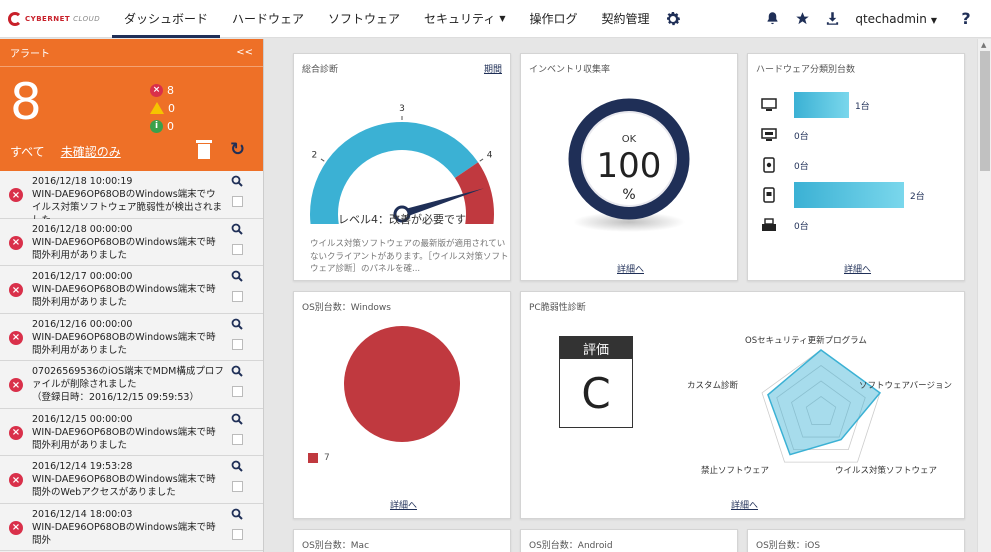  I want to click on ios-icon, so click(769, 195).